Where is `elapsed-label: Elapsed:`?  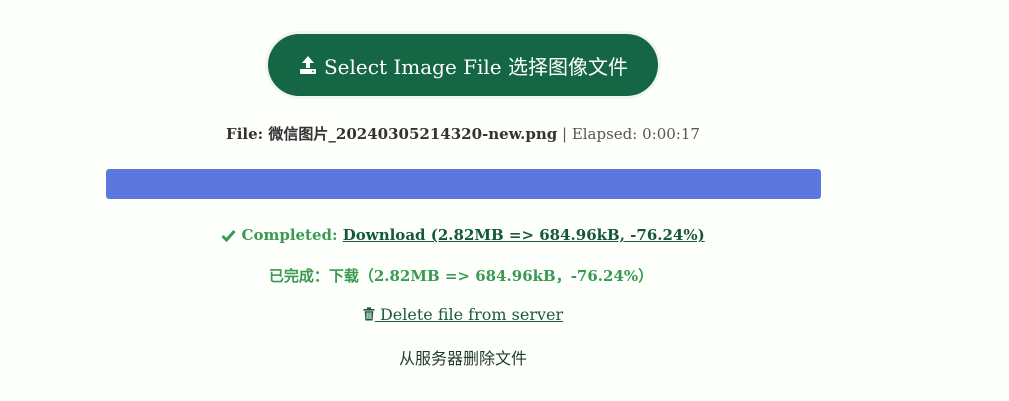
elapsed-label: Elapsed: is located at coordinates (607, 134).